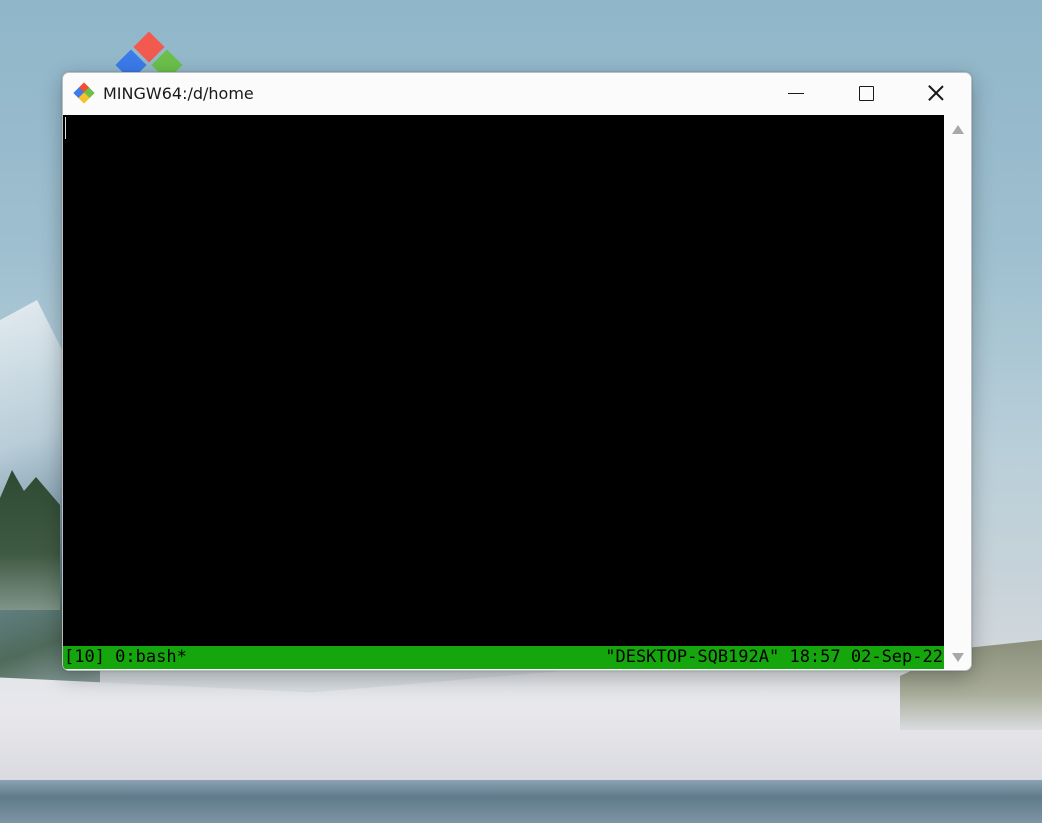  I want to click on scroll-down-arrow-icon, so click(958, 657).